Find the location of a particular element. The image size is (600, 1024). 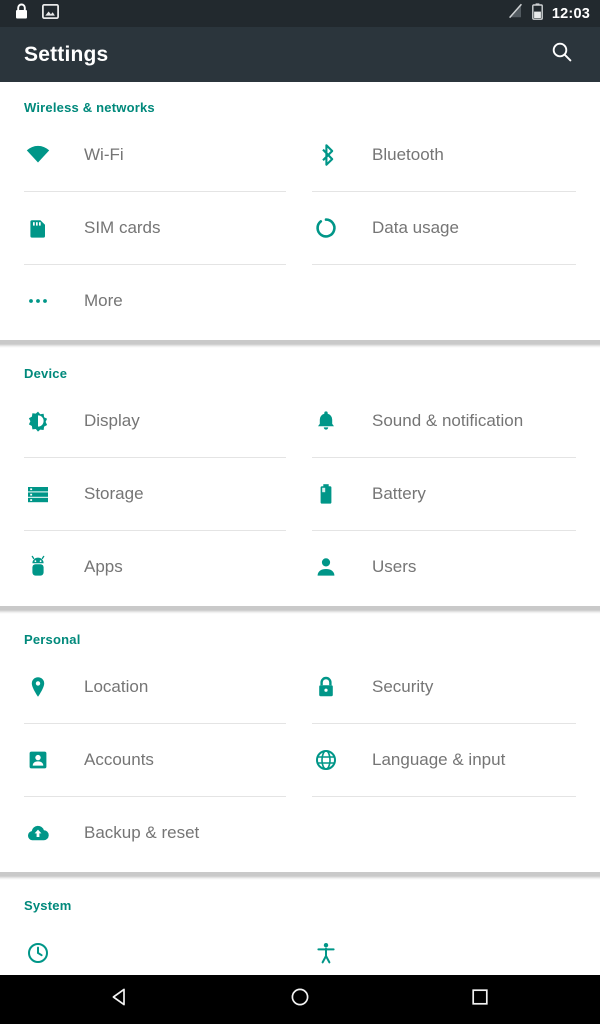

settings-item-label: Sound & notification is located at coordinates (448, 420).